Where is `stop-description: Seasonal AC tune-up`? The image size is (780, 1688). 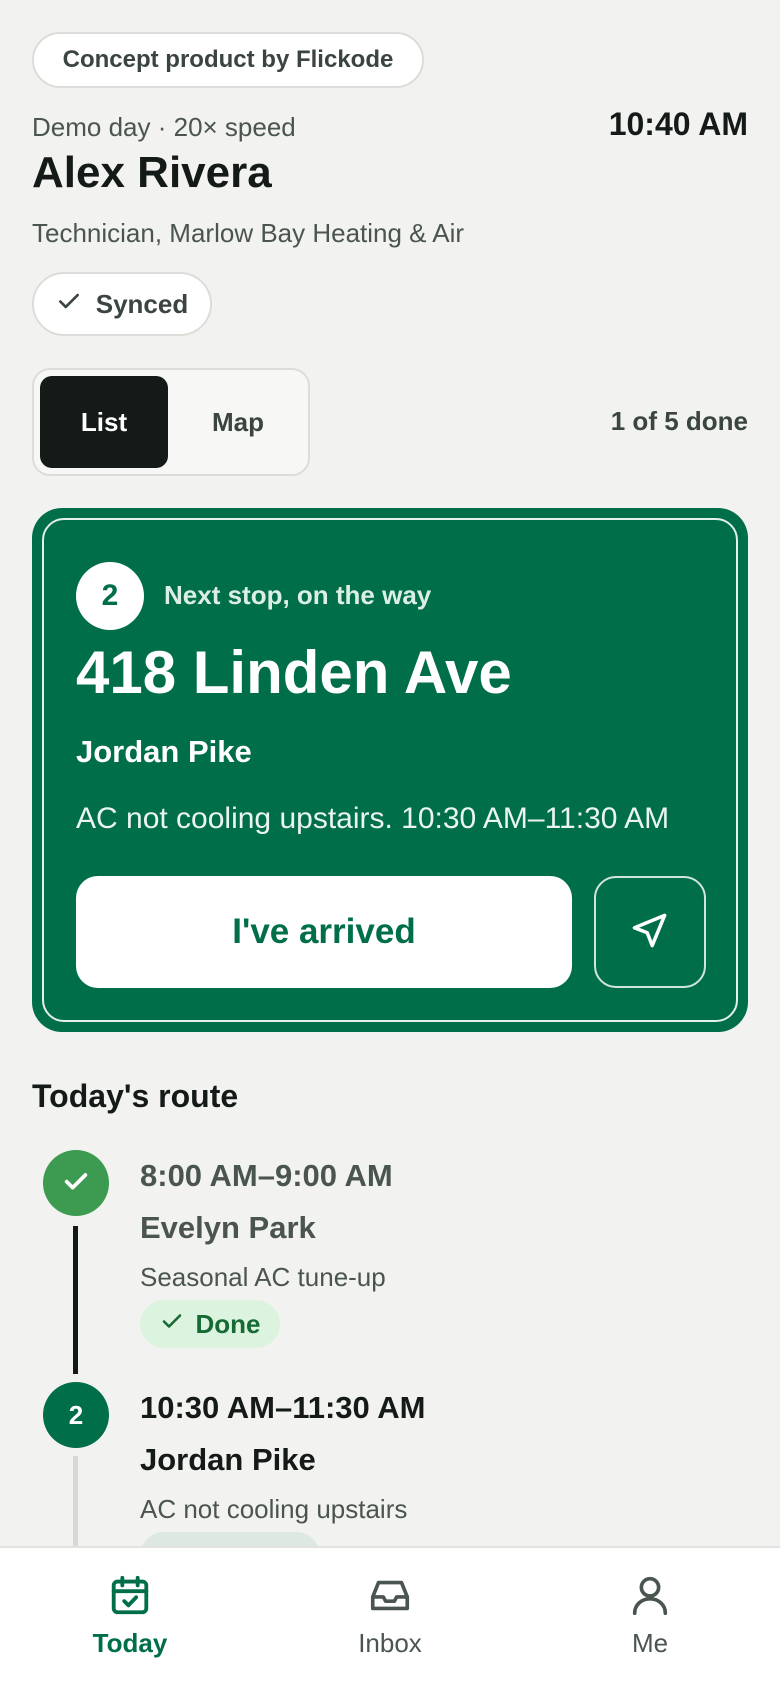
stop-description: Seasonal AC tune-up is located at coordinates (263, 1277).